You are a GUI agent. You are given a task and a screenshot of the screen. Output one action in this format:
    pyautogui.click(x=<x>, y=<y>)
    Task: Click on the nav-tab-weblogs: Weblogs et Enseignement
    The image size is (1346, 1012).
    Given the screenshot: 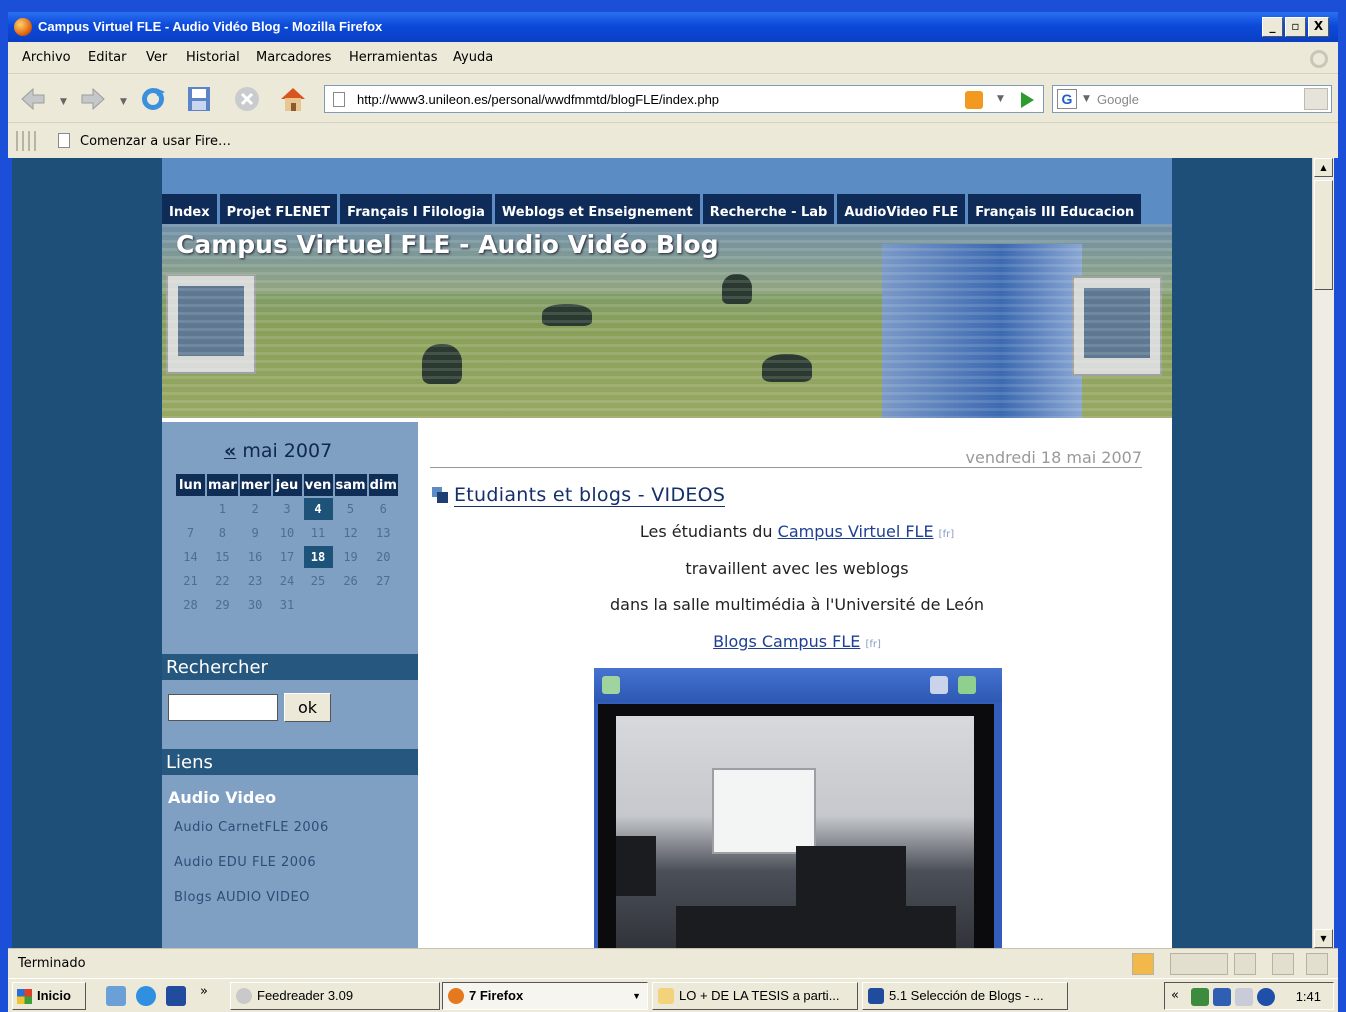 What is the action you would take?
    pyautogui.click(x=597, y=209)
    